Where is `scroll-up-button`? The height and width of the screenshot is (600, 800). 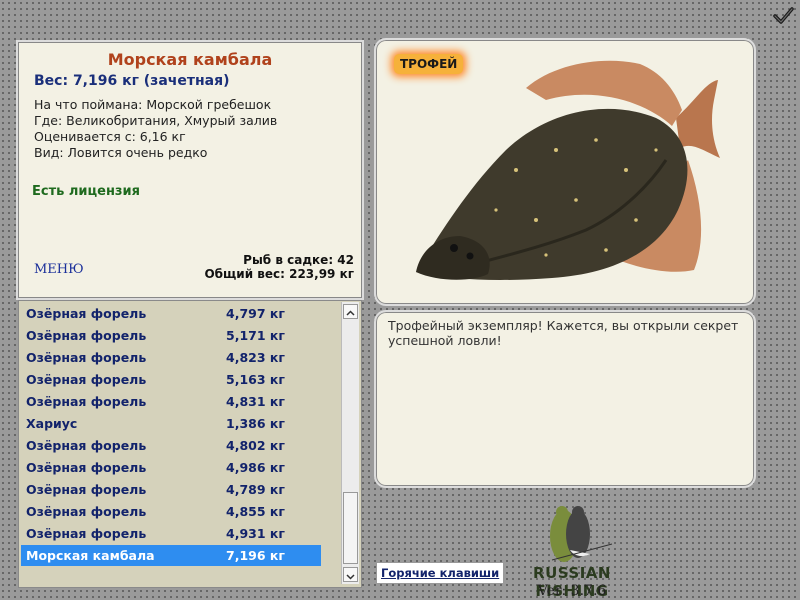 scroll-up-button is located at coordinates (350, 311).